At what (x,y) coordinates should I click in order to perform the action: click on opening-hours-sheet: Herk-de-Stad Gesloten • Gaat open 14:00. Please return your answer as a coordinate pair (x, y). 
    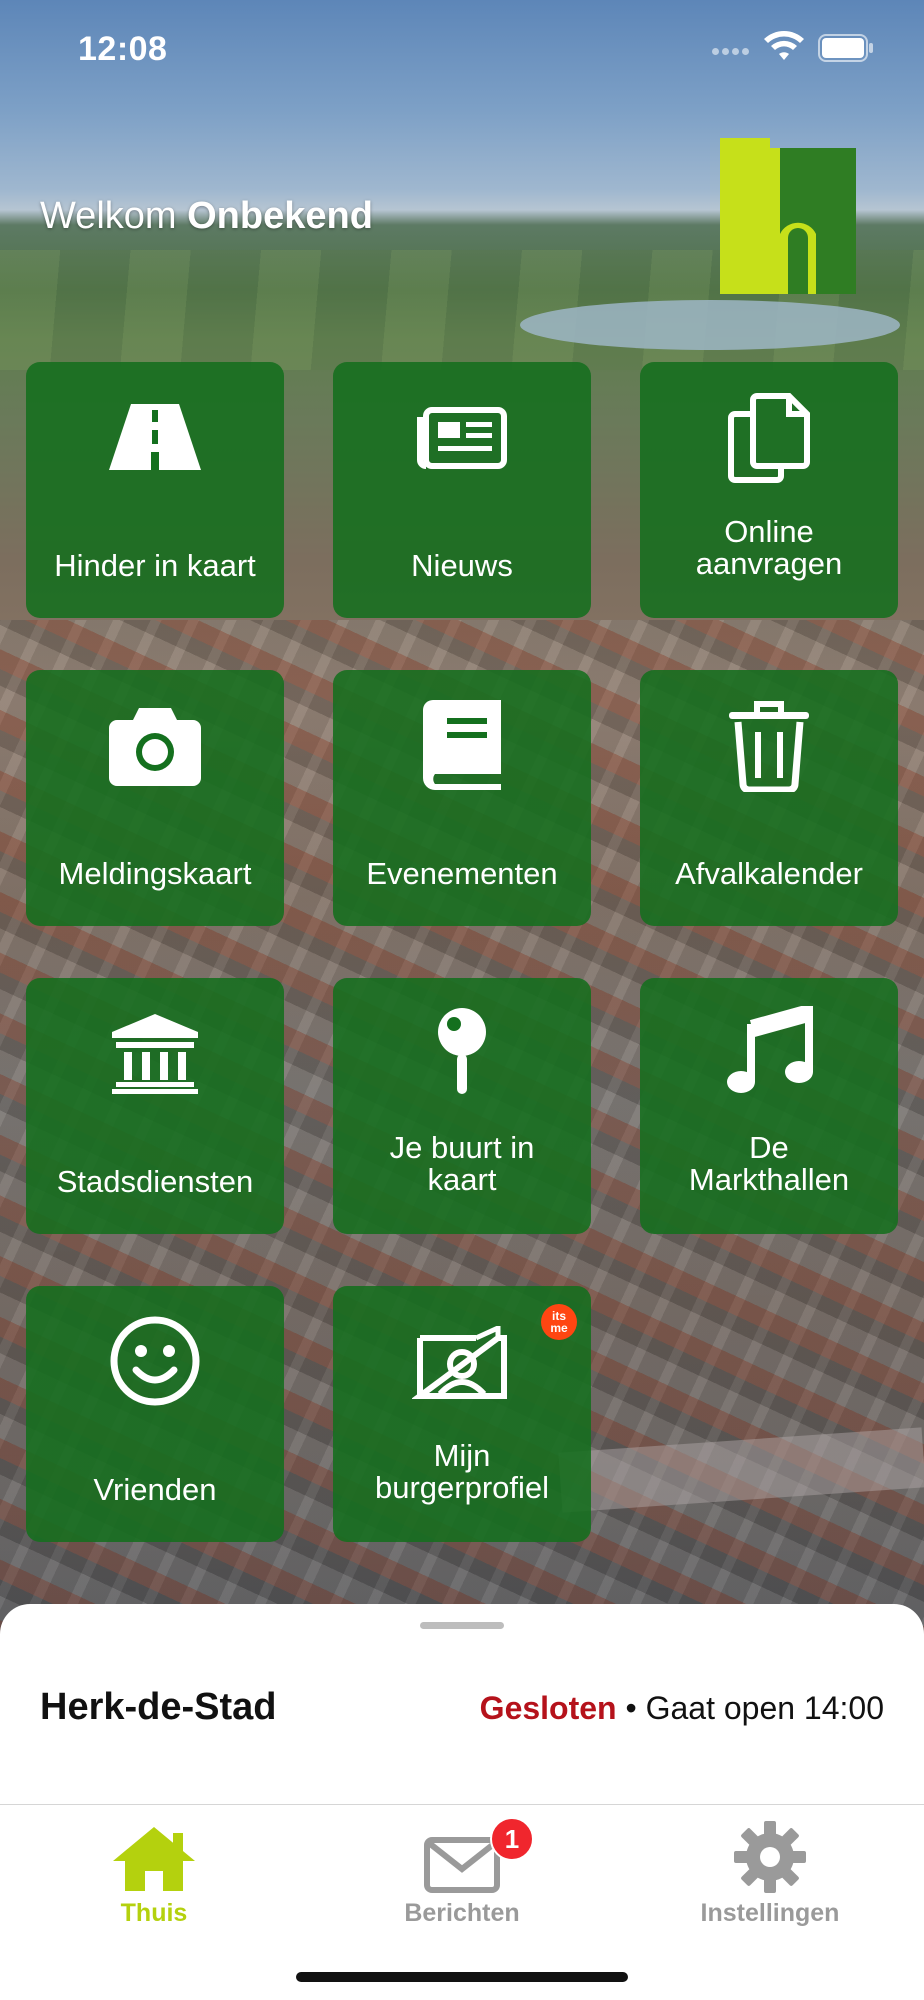
    Looking at the image, I should click on (462, 1704).